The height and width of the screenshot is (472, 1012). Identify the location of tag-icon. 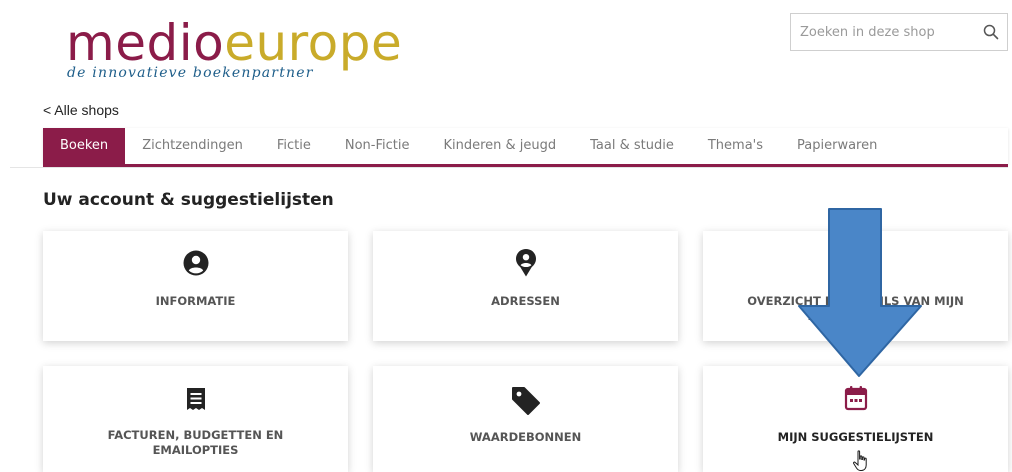
(525, 401).